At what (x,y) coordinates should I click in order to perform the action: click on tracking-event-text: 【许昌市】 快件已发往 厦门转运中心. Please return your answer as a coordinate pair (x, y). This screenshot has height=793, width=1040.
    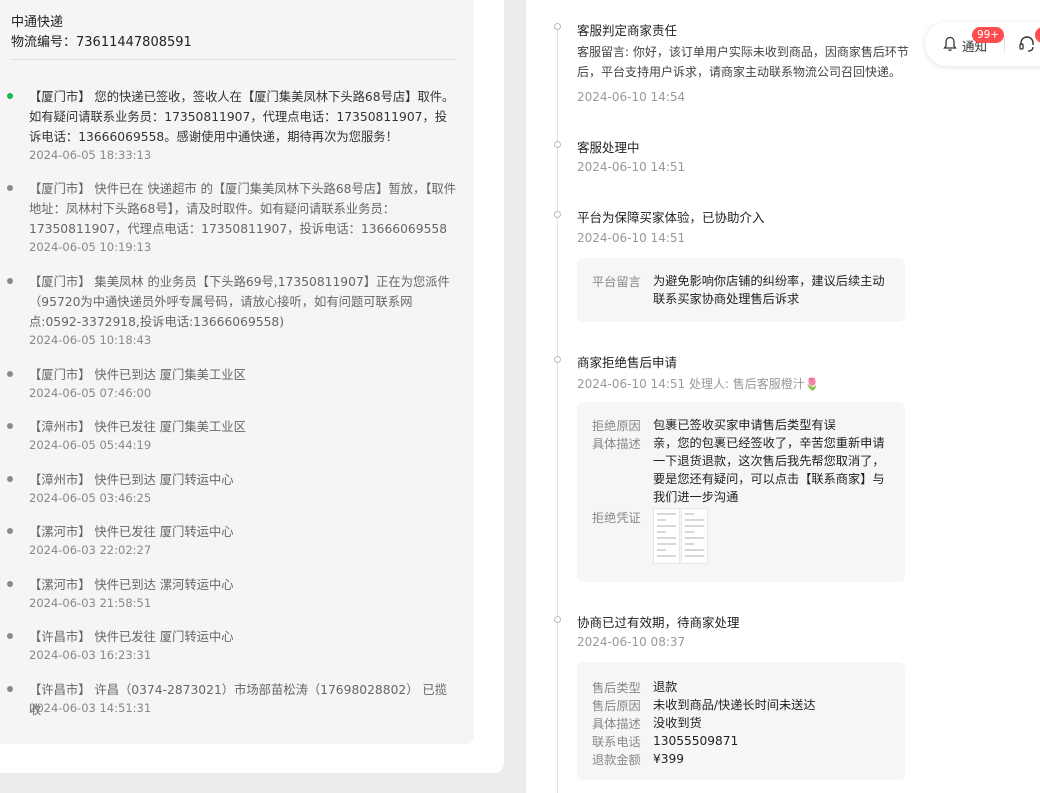
    Looking at the image, I should click on (131, 637).